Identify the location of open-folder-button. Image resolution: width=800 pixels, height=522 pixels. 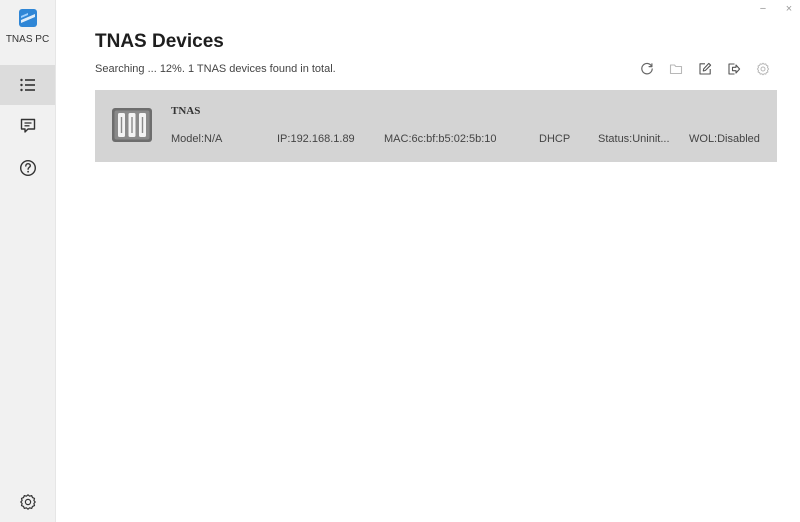
(676, 69).